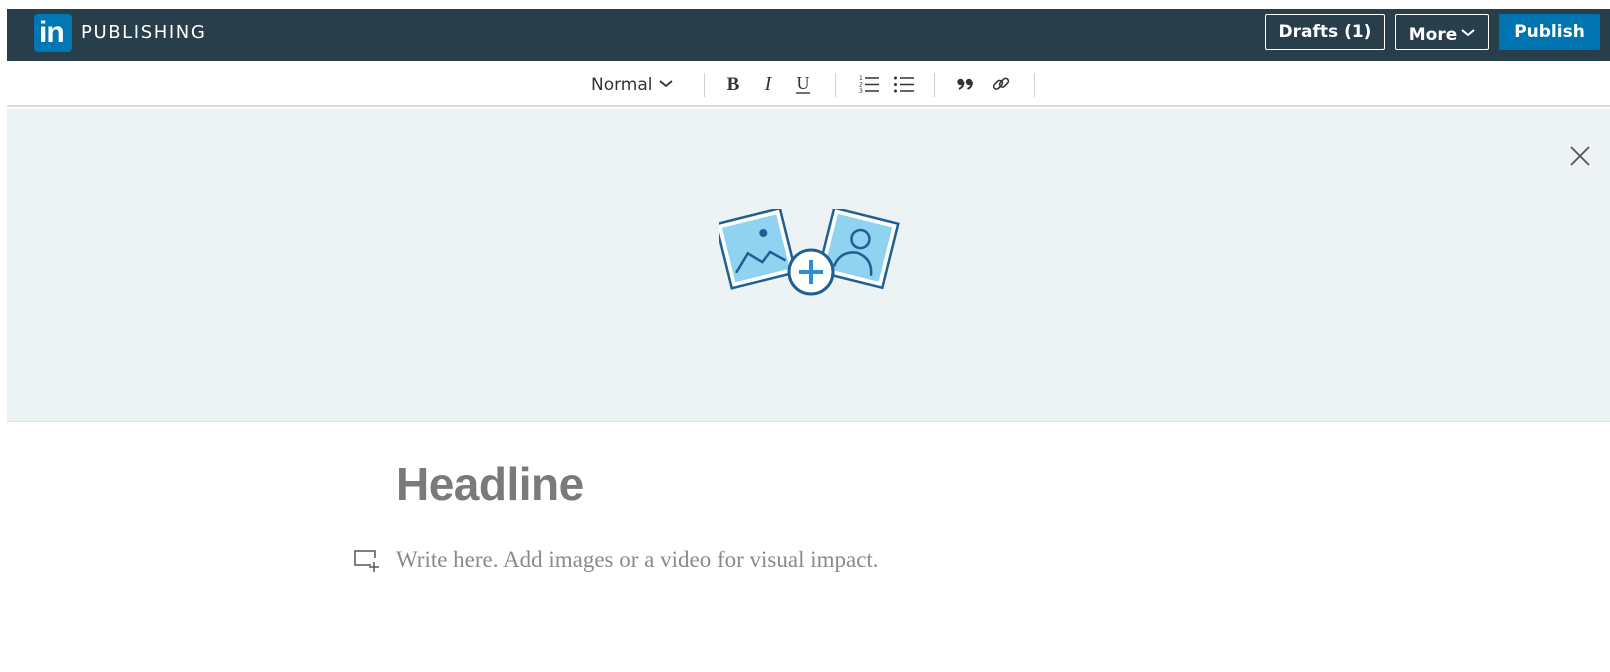  I want to click on publish-button: Publish, so click(1549, 32).